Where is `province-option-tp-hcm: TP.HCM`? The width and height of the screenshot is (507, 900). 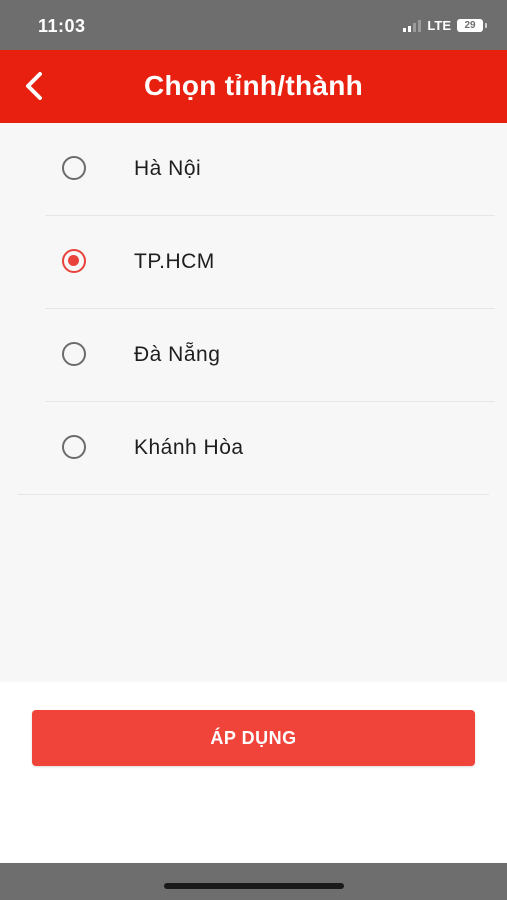
province-option-tp-hcm: TP.HCM is located at coordinates (253, 262).